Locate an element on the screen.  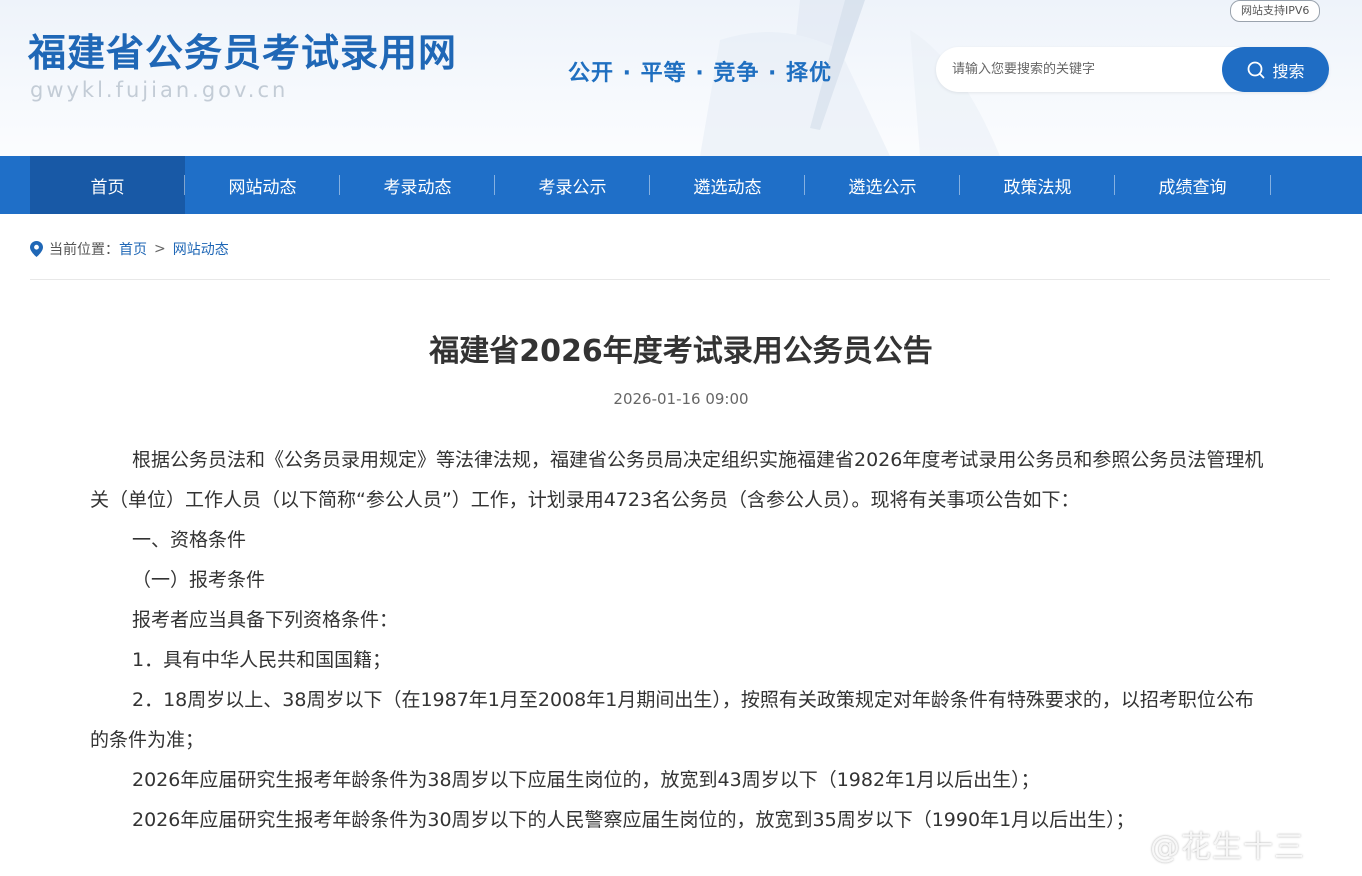
slogan: 公开 · 平等 · 竞争 · 择优 is located at coordinates (700, 73).